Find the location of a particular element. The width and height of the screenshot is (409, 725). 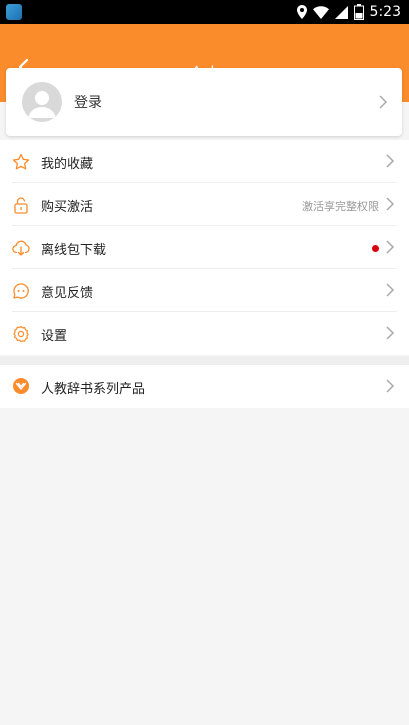

status-time: 5:23 is located at coordinates (385, 12).